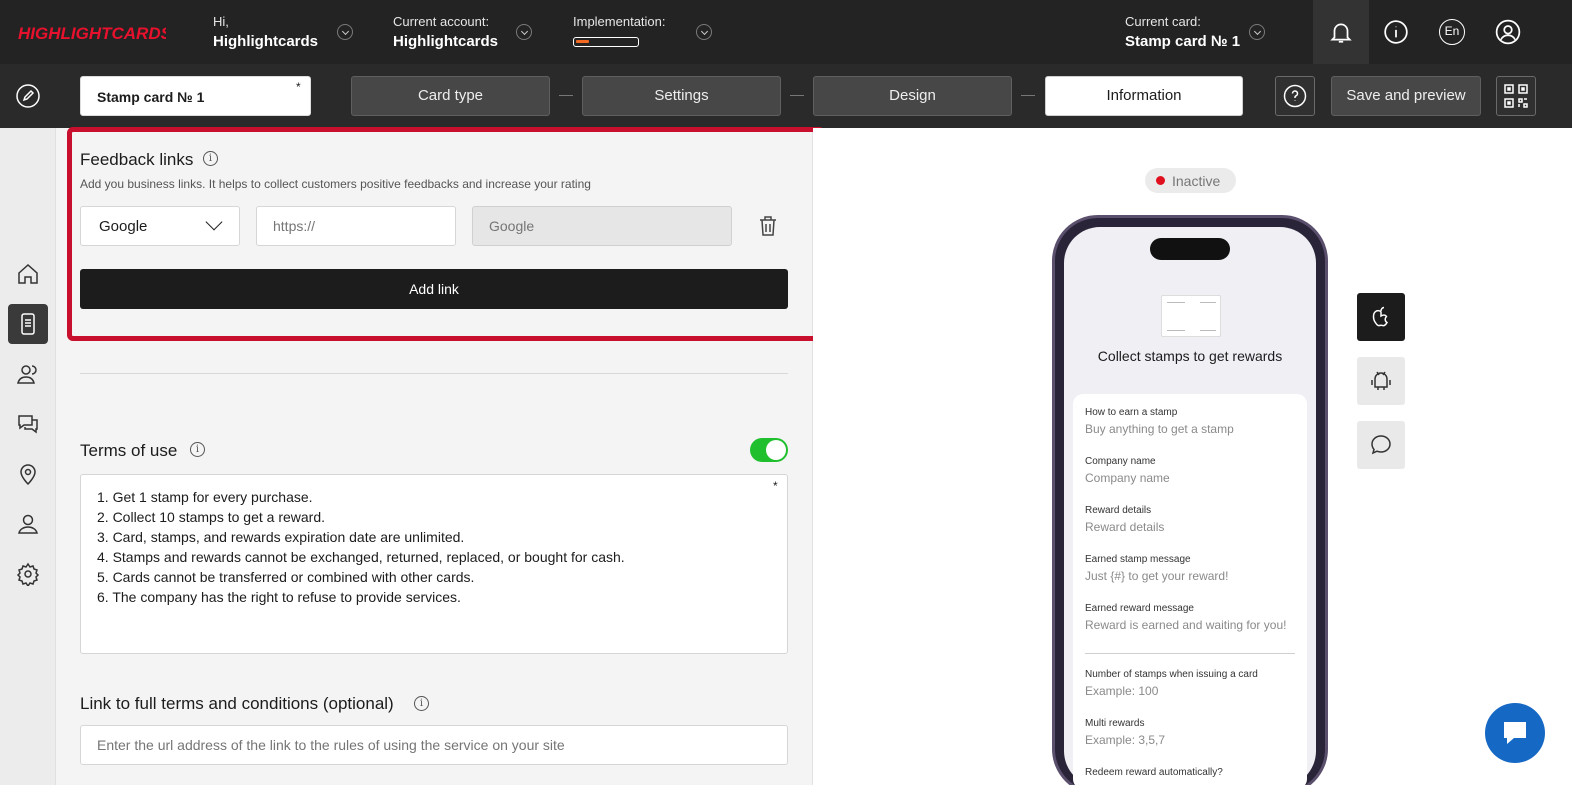 The height and width of the screenshot is (785, 1572). I want to click on android-icon, so click(1381, 380).